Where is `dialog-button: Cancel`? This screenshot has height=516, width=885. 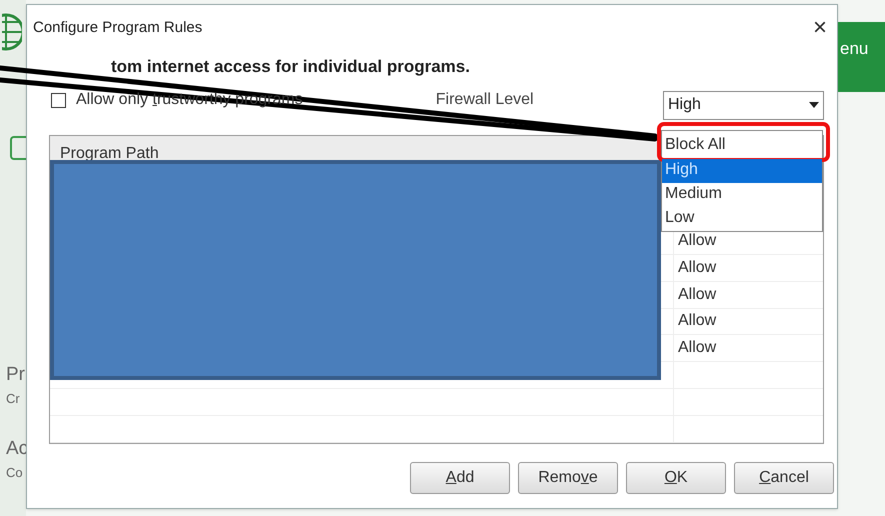 dialog-button: Cancel is located at coordinates (784, 478).